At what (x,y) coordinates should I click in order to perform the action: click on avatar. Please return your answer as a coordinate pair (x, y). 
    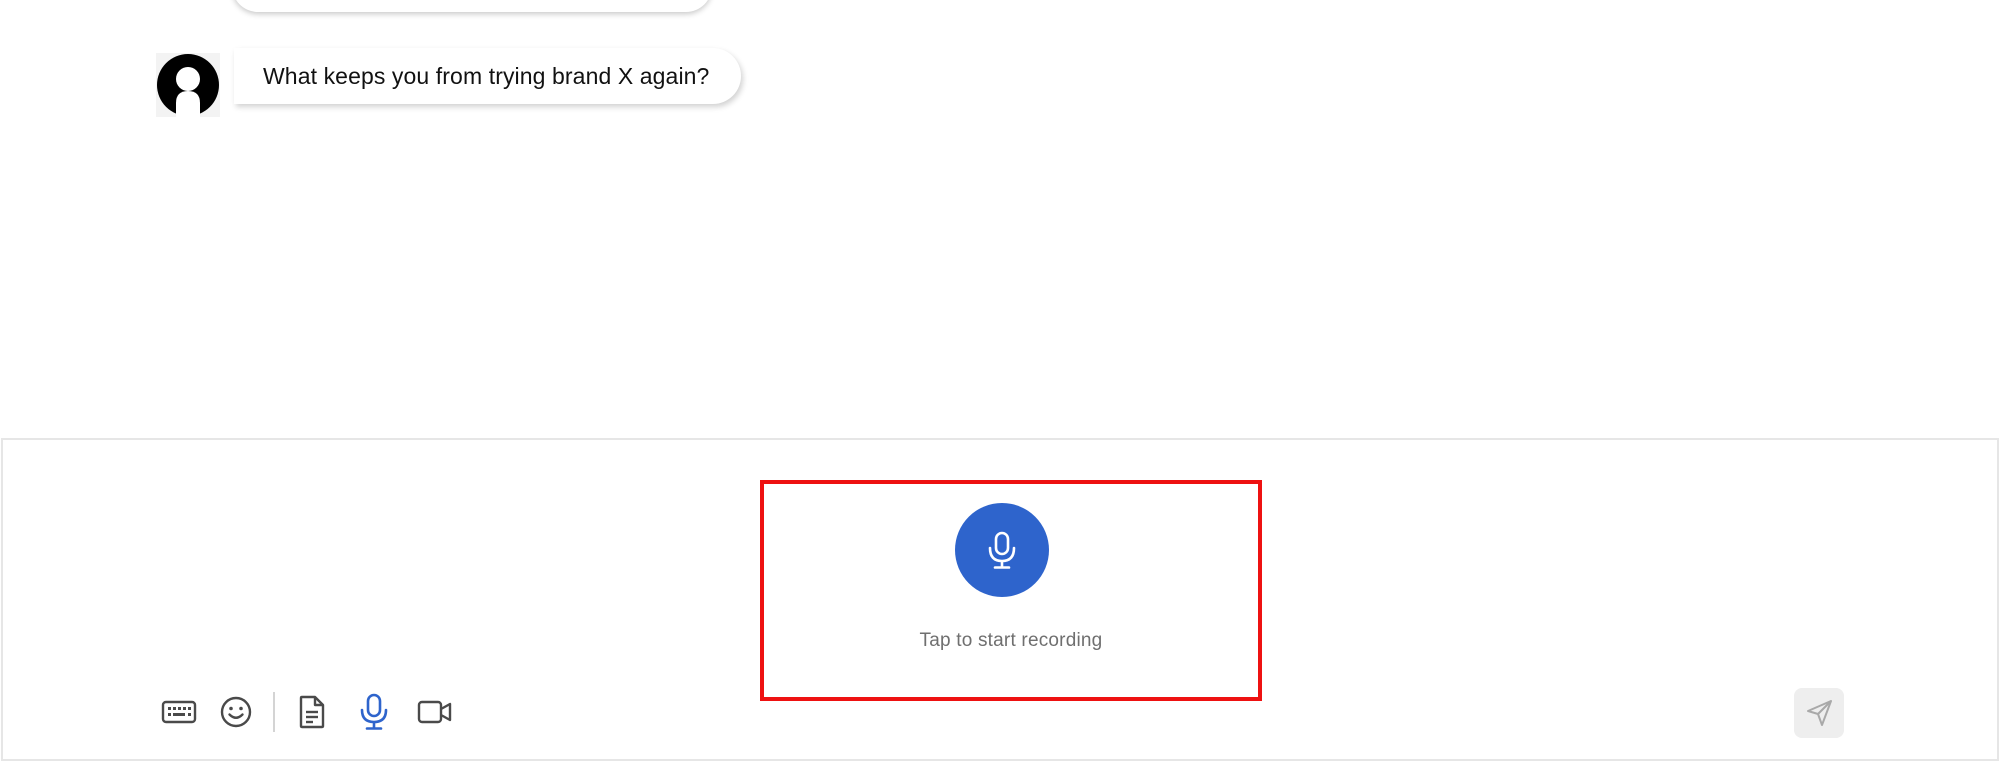
    Looking at the image, I should click on (188, 85).